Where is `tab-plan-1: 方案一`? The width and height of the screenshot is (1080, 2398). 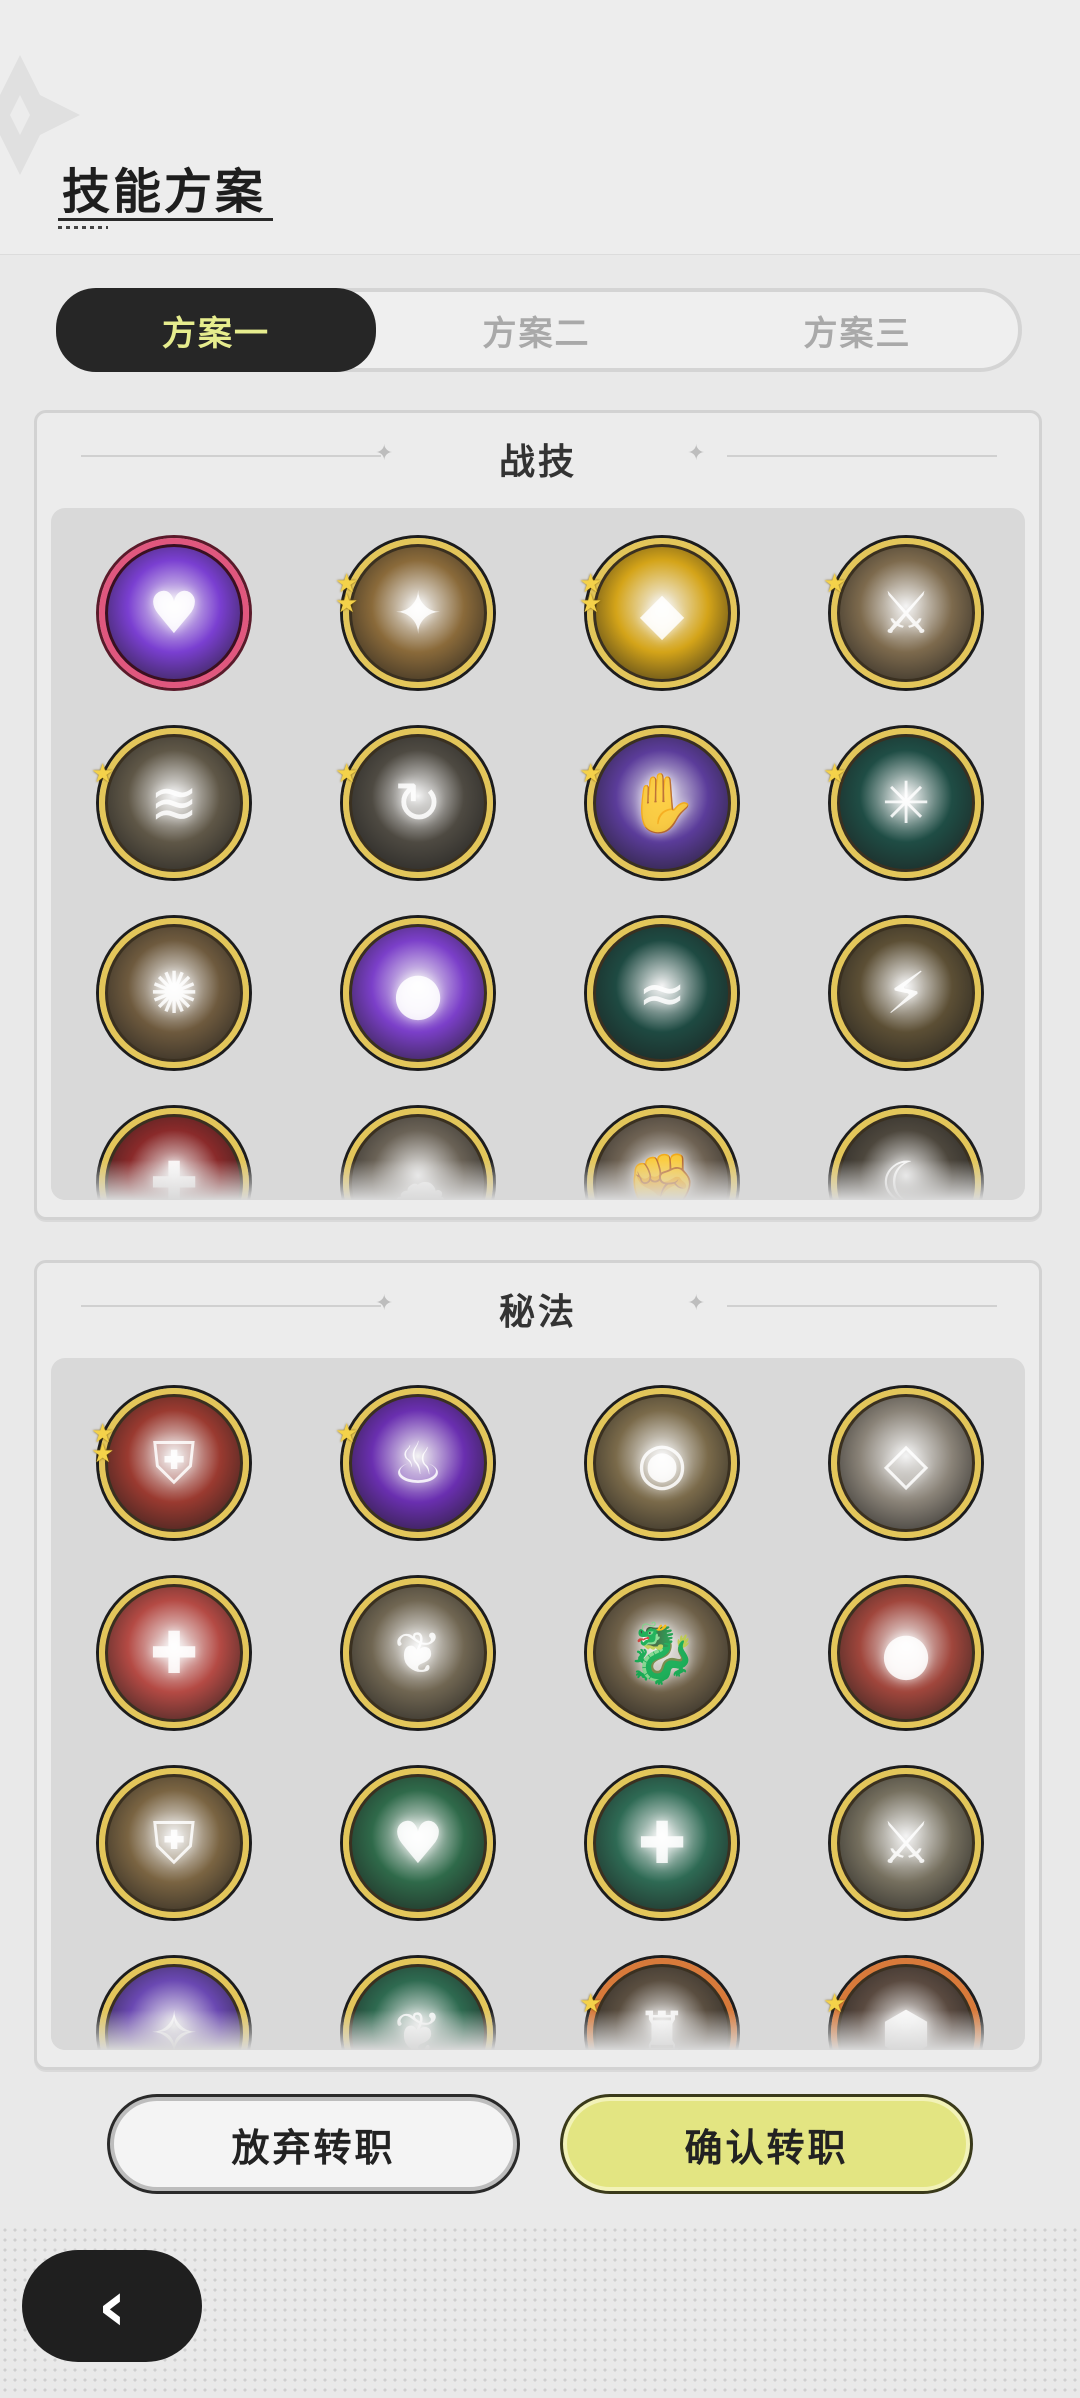
tab-plan-1: 方案一 is located at coordinates (216, 330).